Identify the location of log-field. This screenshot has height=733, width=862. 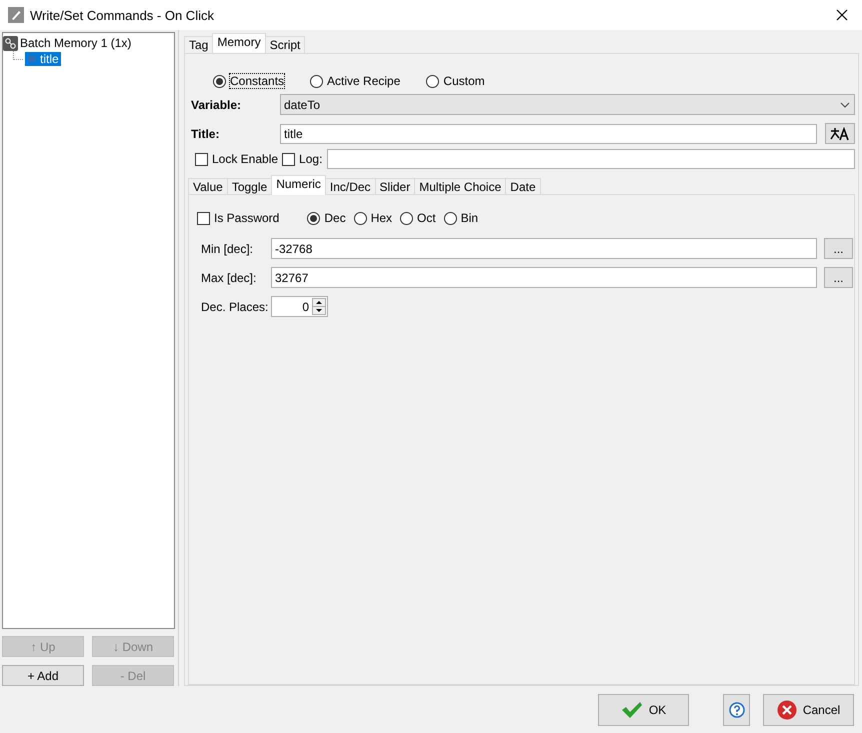
(591, 159).